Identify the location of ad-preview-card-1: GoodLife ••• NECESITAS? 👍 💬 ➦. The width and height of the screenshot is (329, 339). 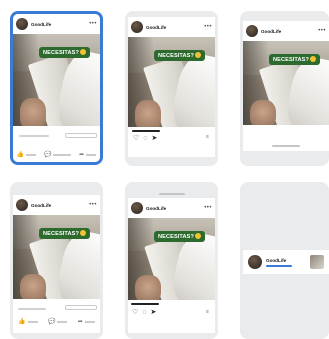
(56, 88).